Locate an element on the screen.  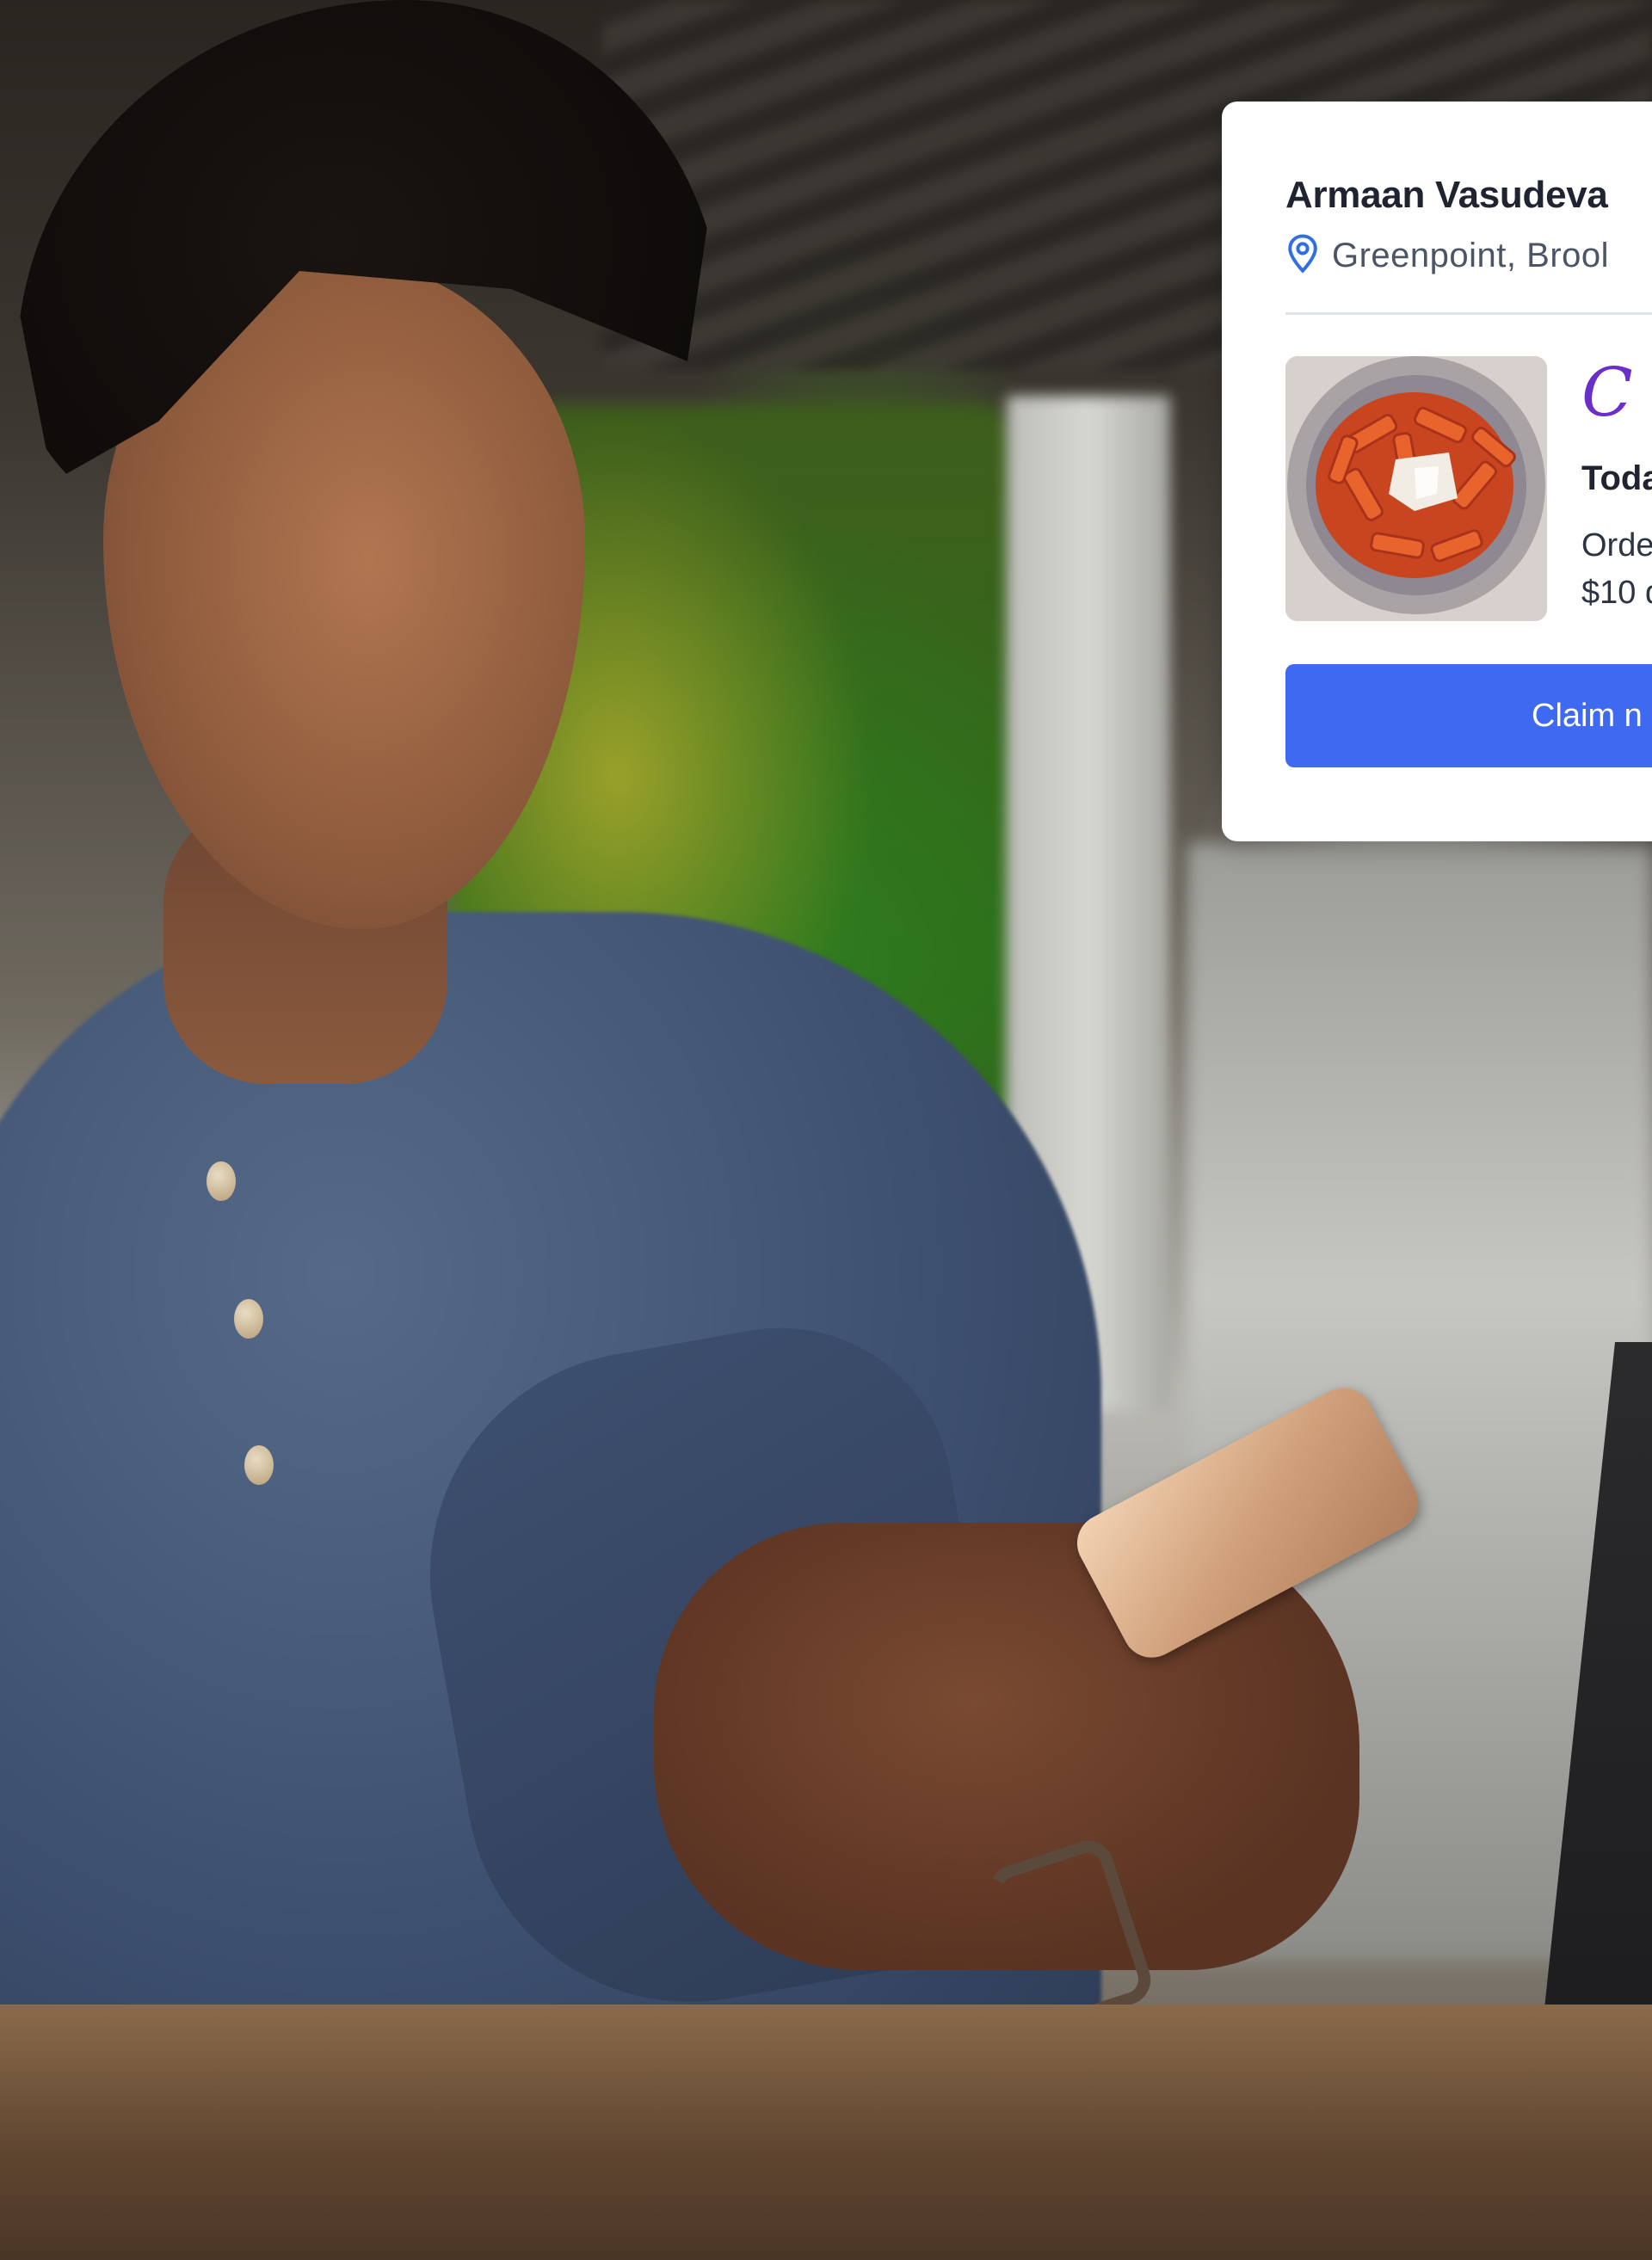
offer-title: Toda is located at coordinates (1616, 478).